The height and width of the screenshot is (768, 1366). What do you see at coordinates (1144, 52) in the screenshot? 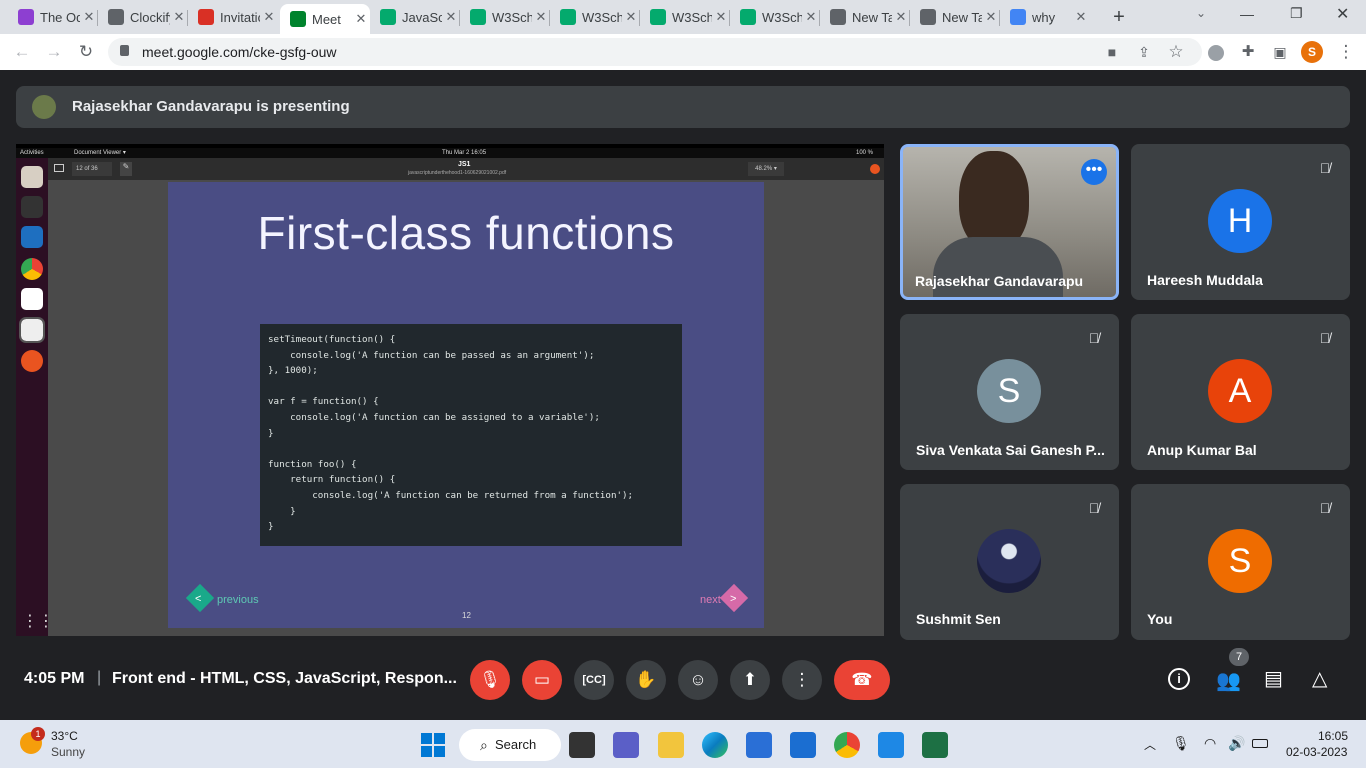
I see `share-icon: ⇪` at bounding box center [1144, 52].